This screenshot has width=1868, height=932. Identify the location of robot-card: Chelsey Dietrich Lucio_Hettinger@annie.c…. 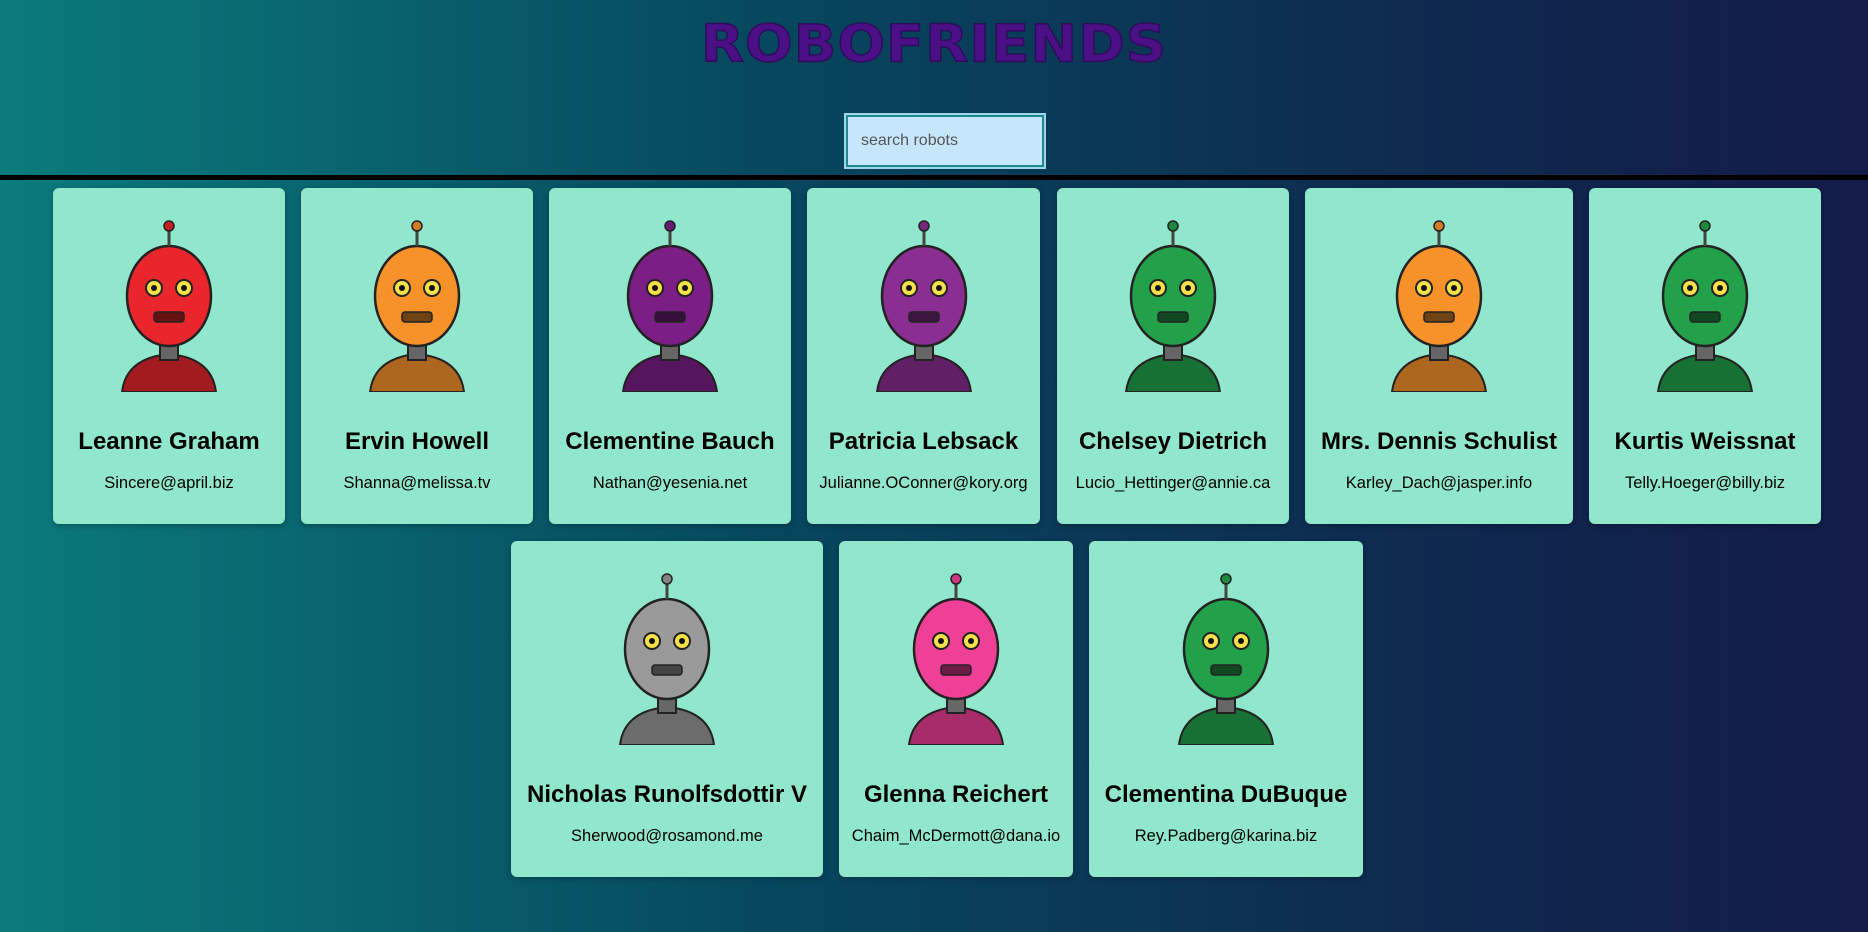
(1173, 356).